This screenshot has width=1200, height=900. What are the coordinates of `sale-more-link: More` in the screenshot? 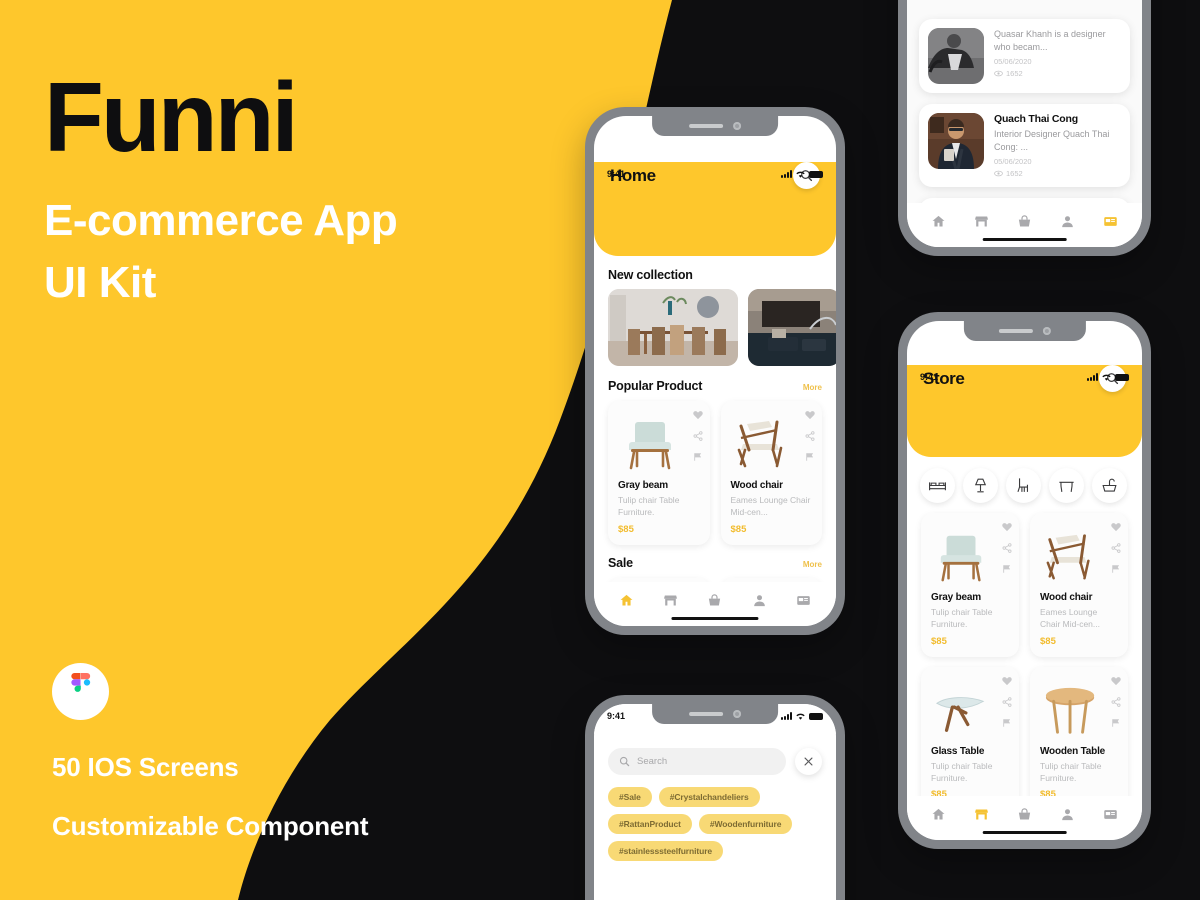 It's located at (812, 564).